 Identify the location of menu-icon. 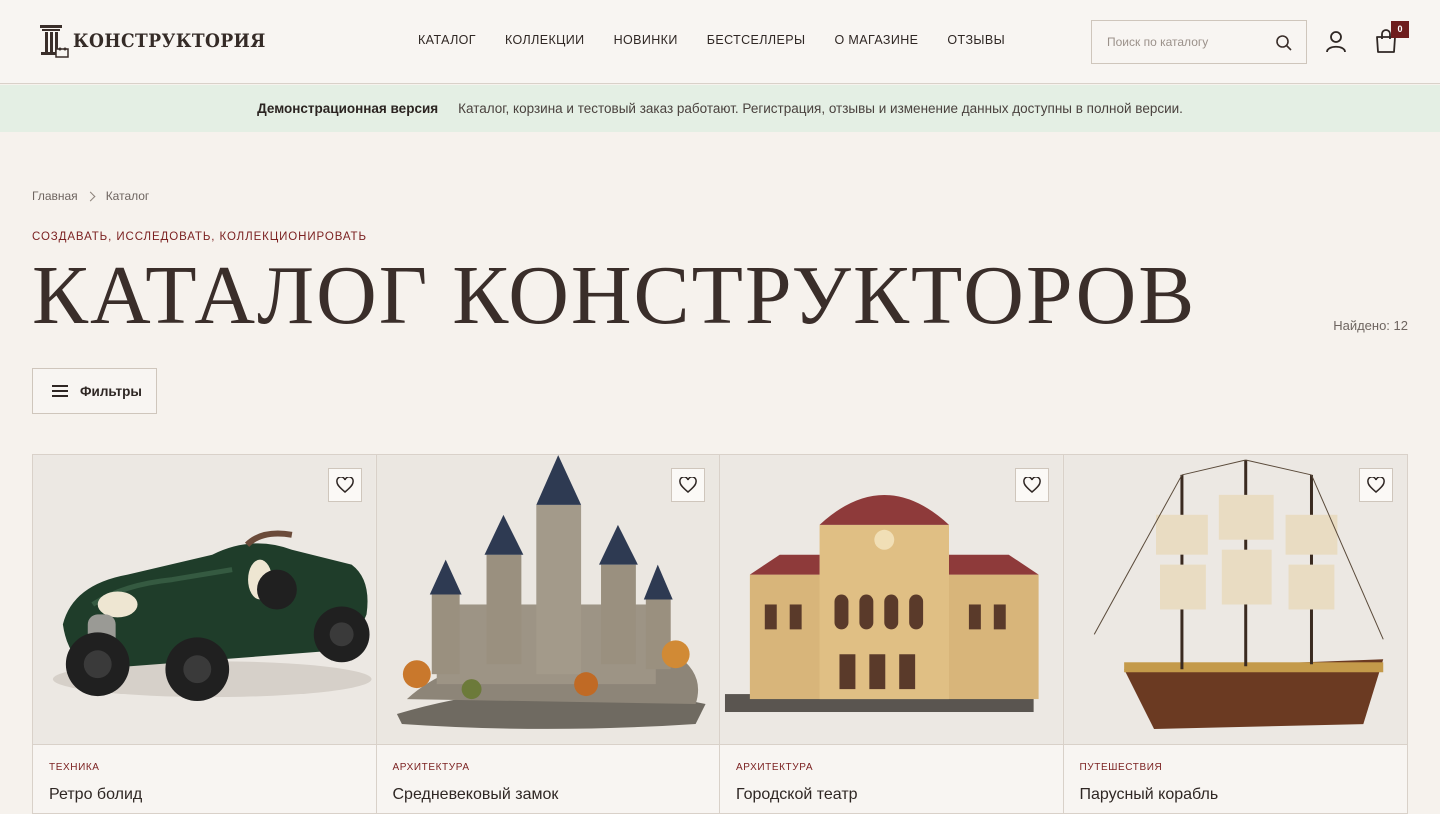
(60, 391).